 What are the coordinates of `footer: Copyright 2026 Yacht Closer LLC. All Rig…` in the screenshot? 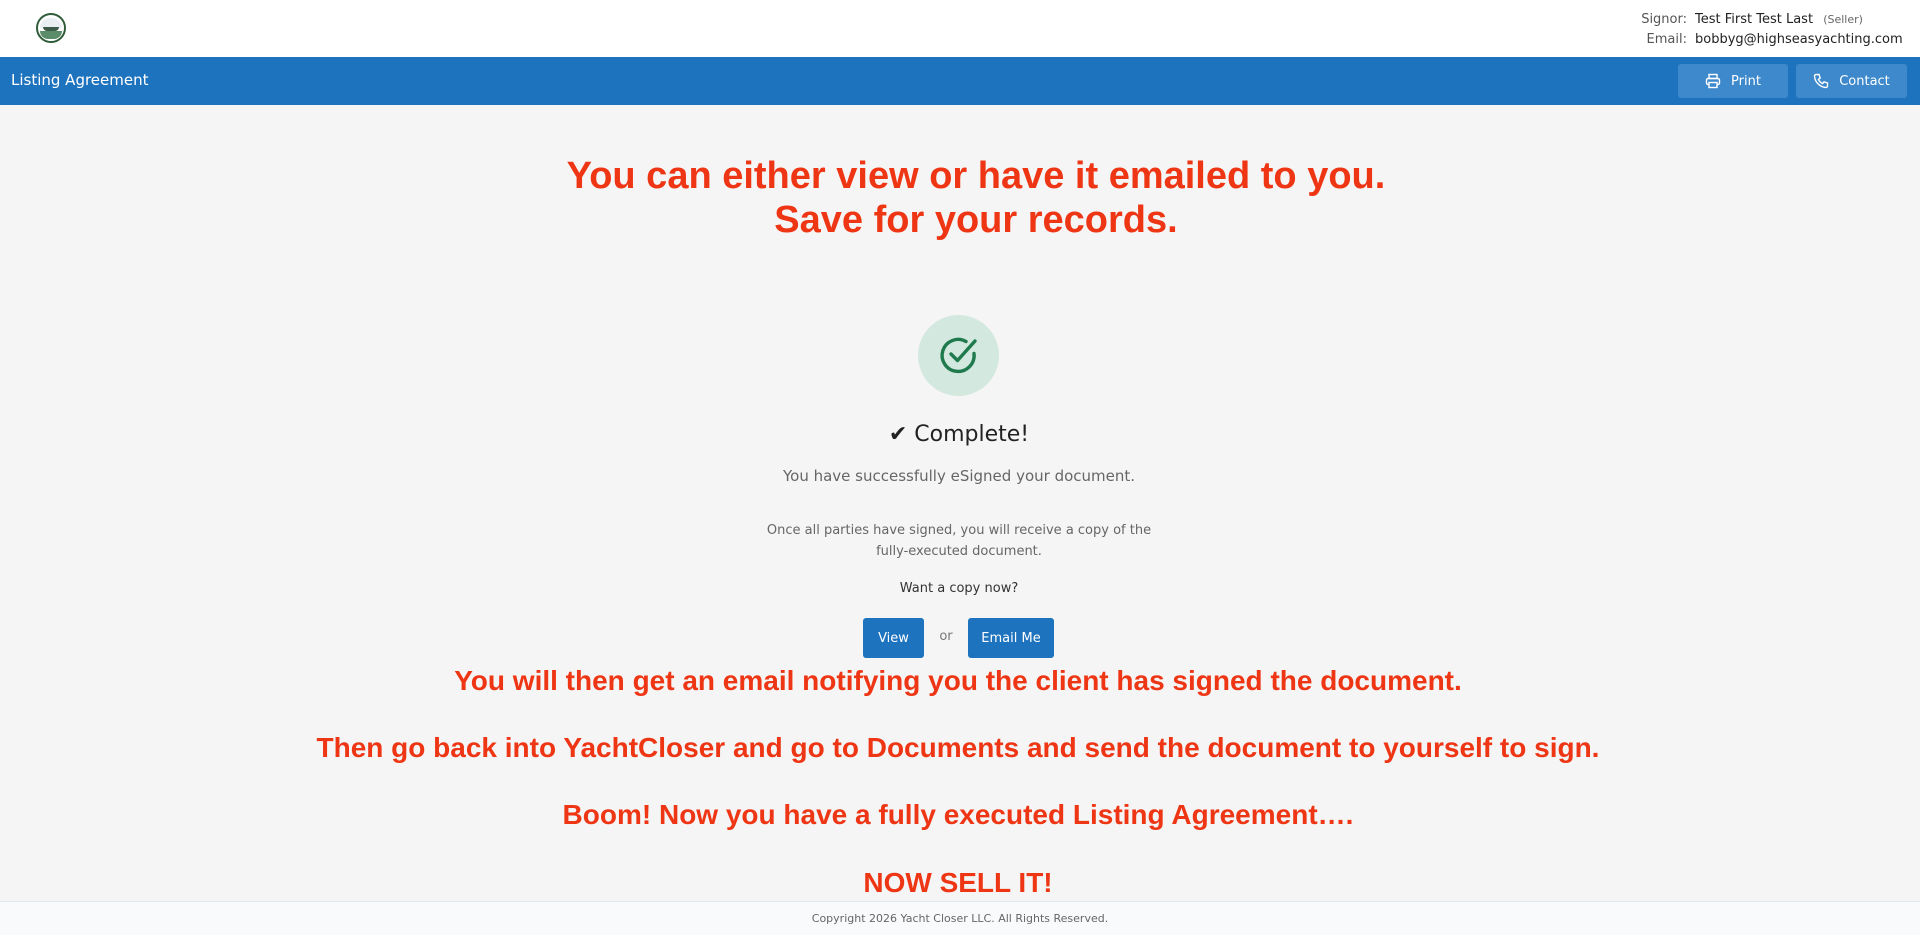 It's located at (960, 918).